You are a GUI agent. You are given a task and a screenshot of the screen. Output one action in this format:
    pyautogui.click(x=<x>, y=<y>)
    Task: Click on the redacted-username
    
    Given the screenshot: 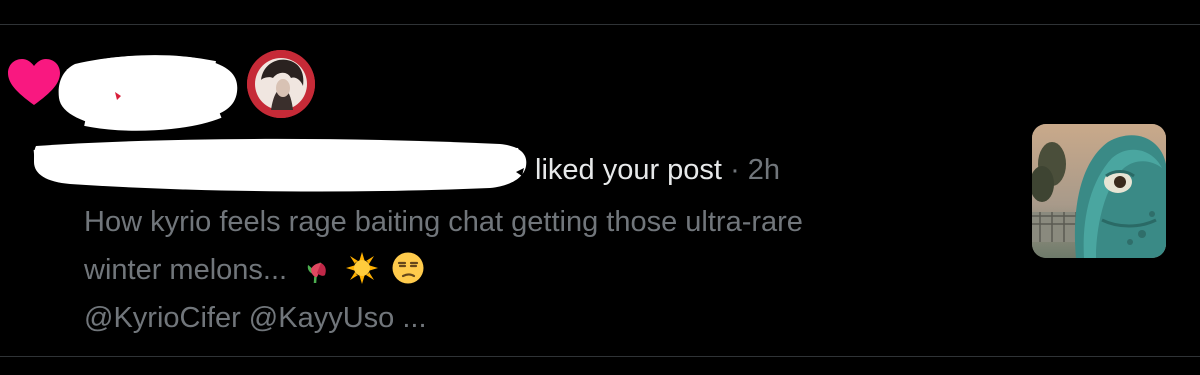 What is the action you would take?
    pyautogui.click(x=148, y=93)
    